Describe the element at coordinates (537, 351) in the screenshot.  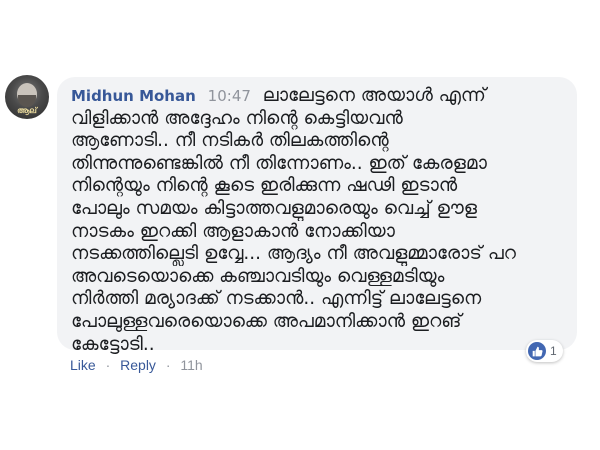
I see `thumbs-up-icon` at that location.